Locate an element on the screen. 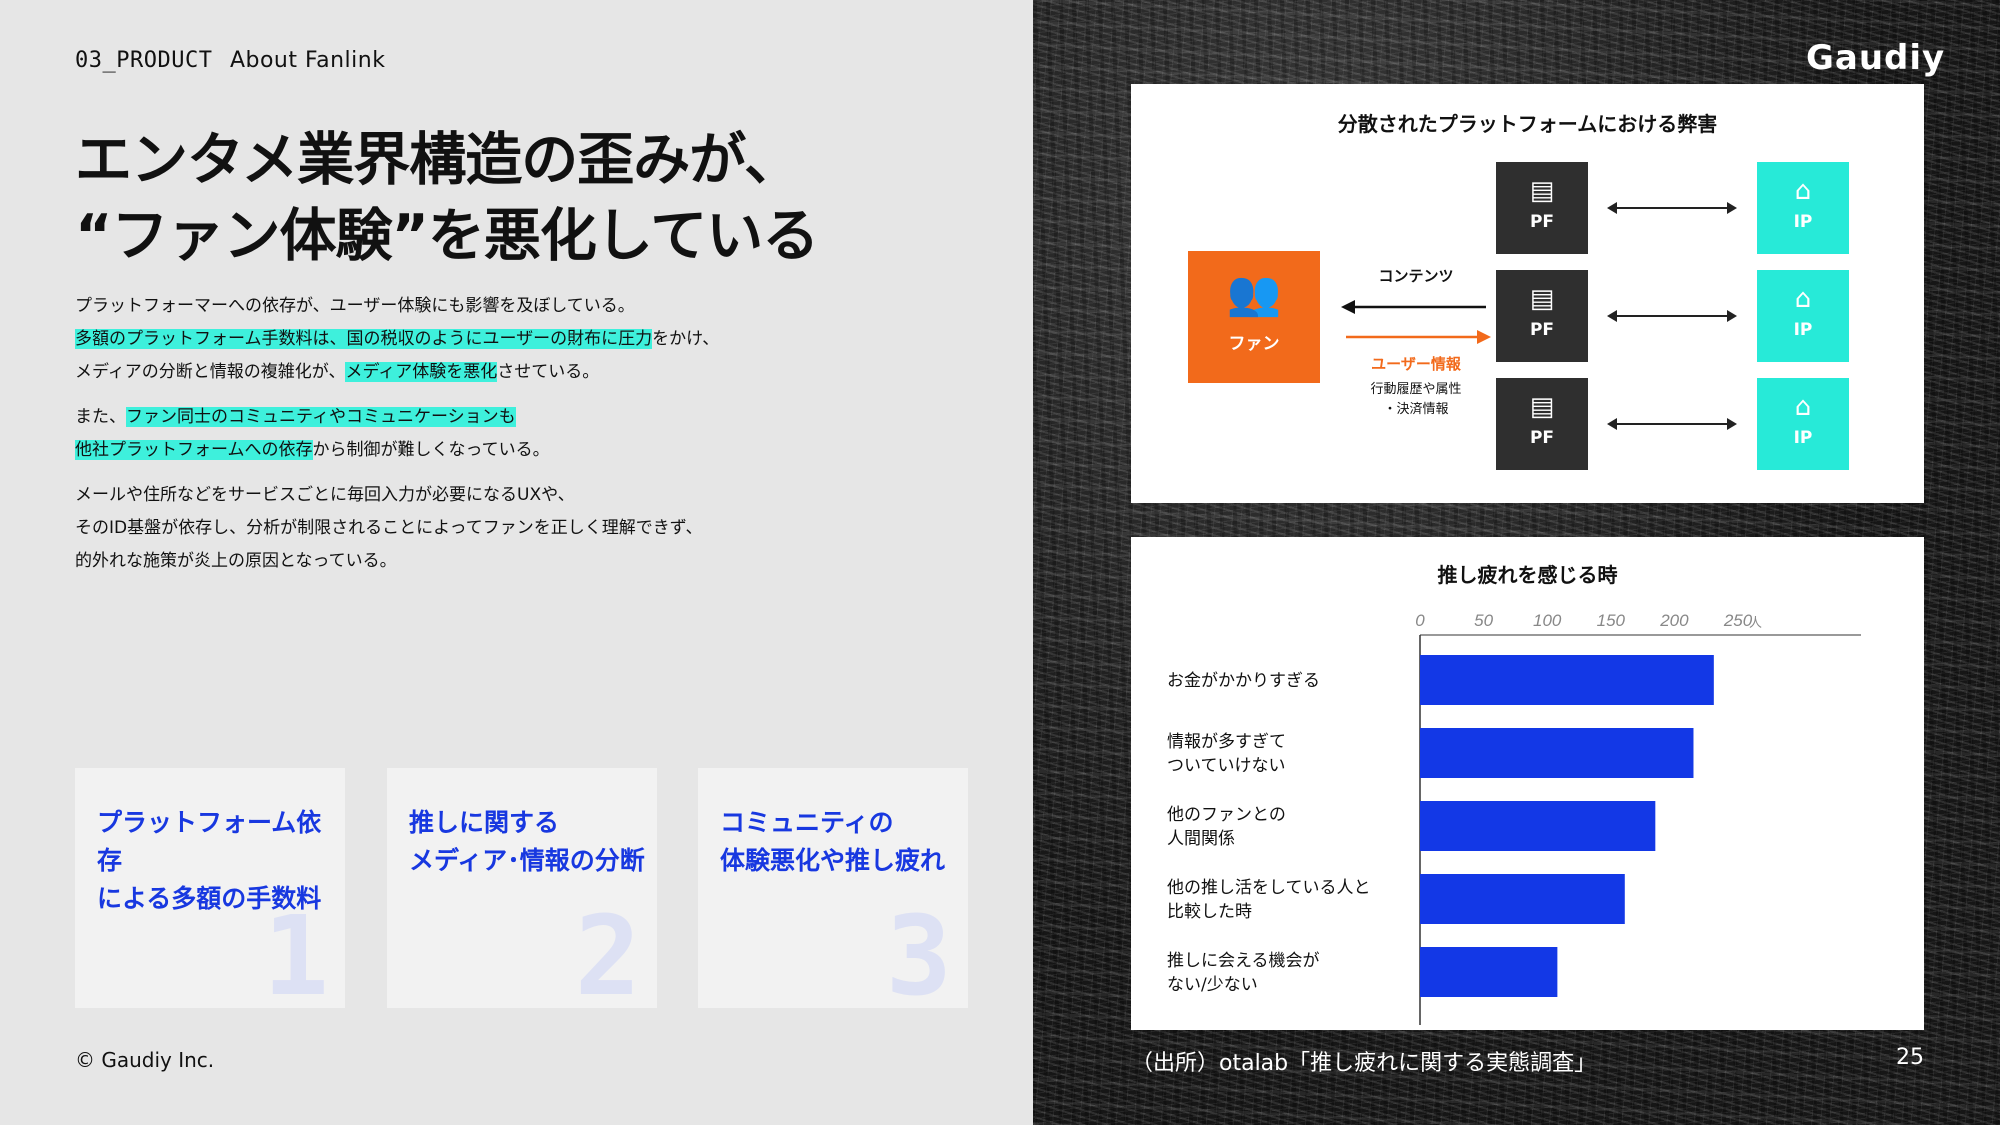 This screenshot has width=2000, height=1125. section-name: About Fanlink is located at coordinates (307, 60).